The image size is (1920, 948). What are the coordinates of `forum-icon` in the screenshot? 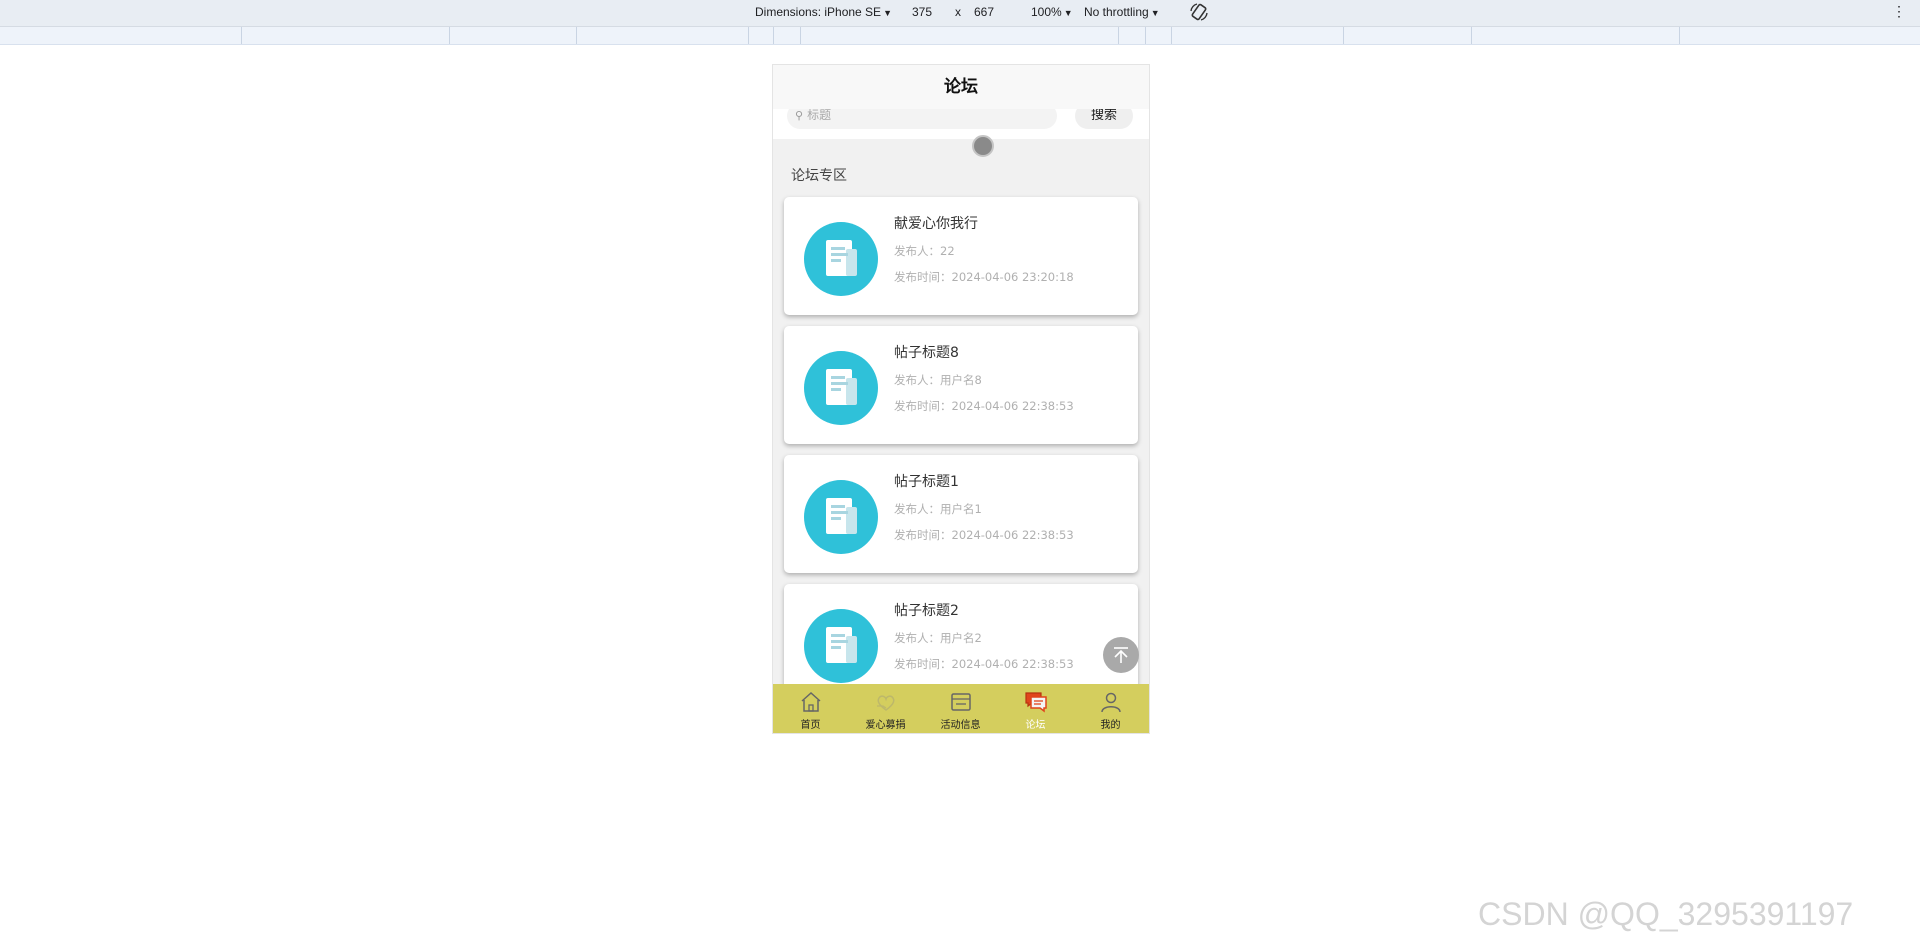 It's located at (1036, 702).